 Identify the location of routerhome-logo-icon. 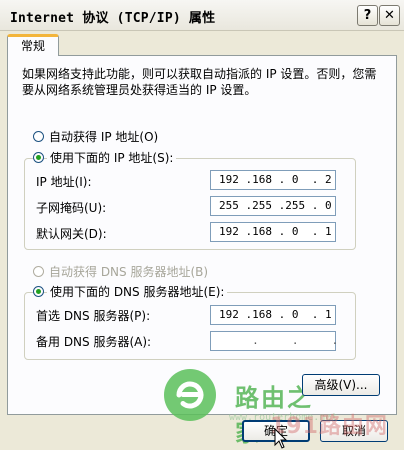
(190, 395).